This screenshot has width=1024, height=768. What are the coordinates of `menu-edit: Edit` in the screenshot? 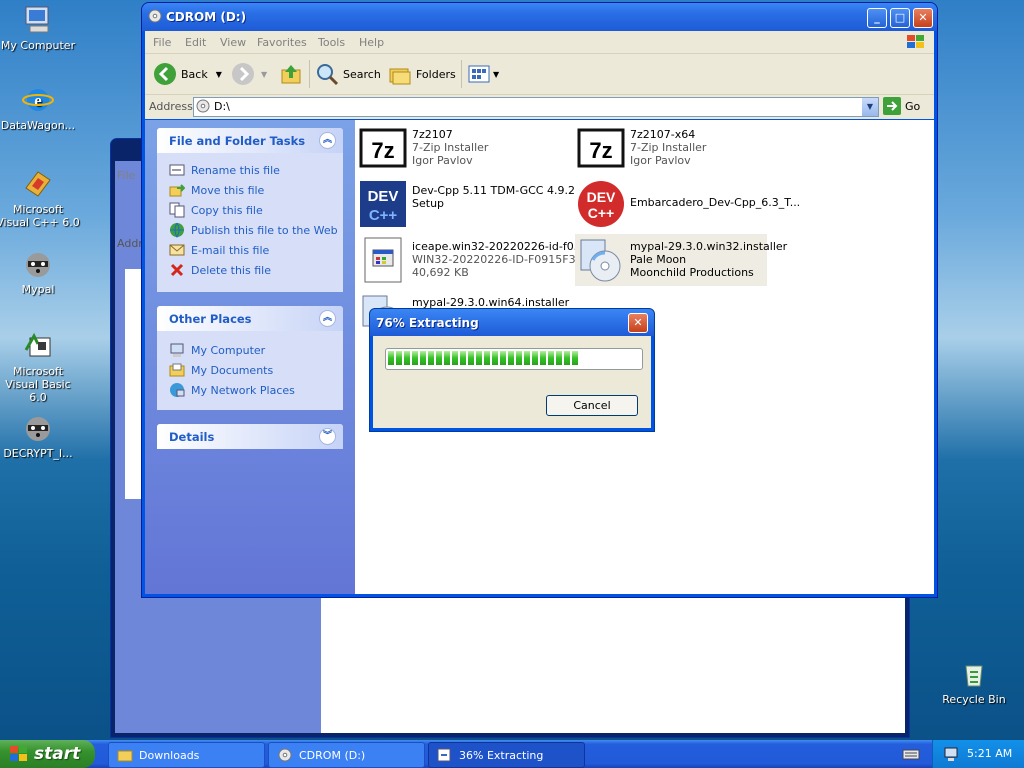 It's located at (195, 42).